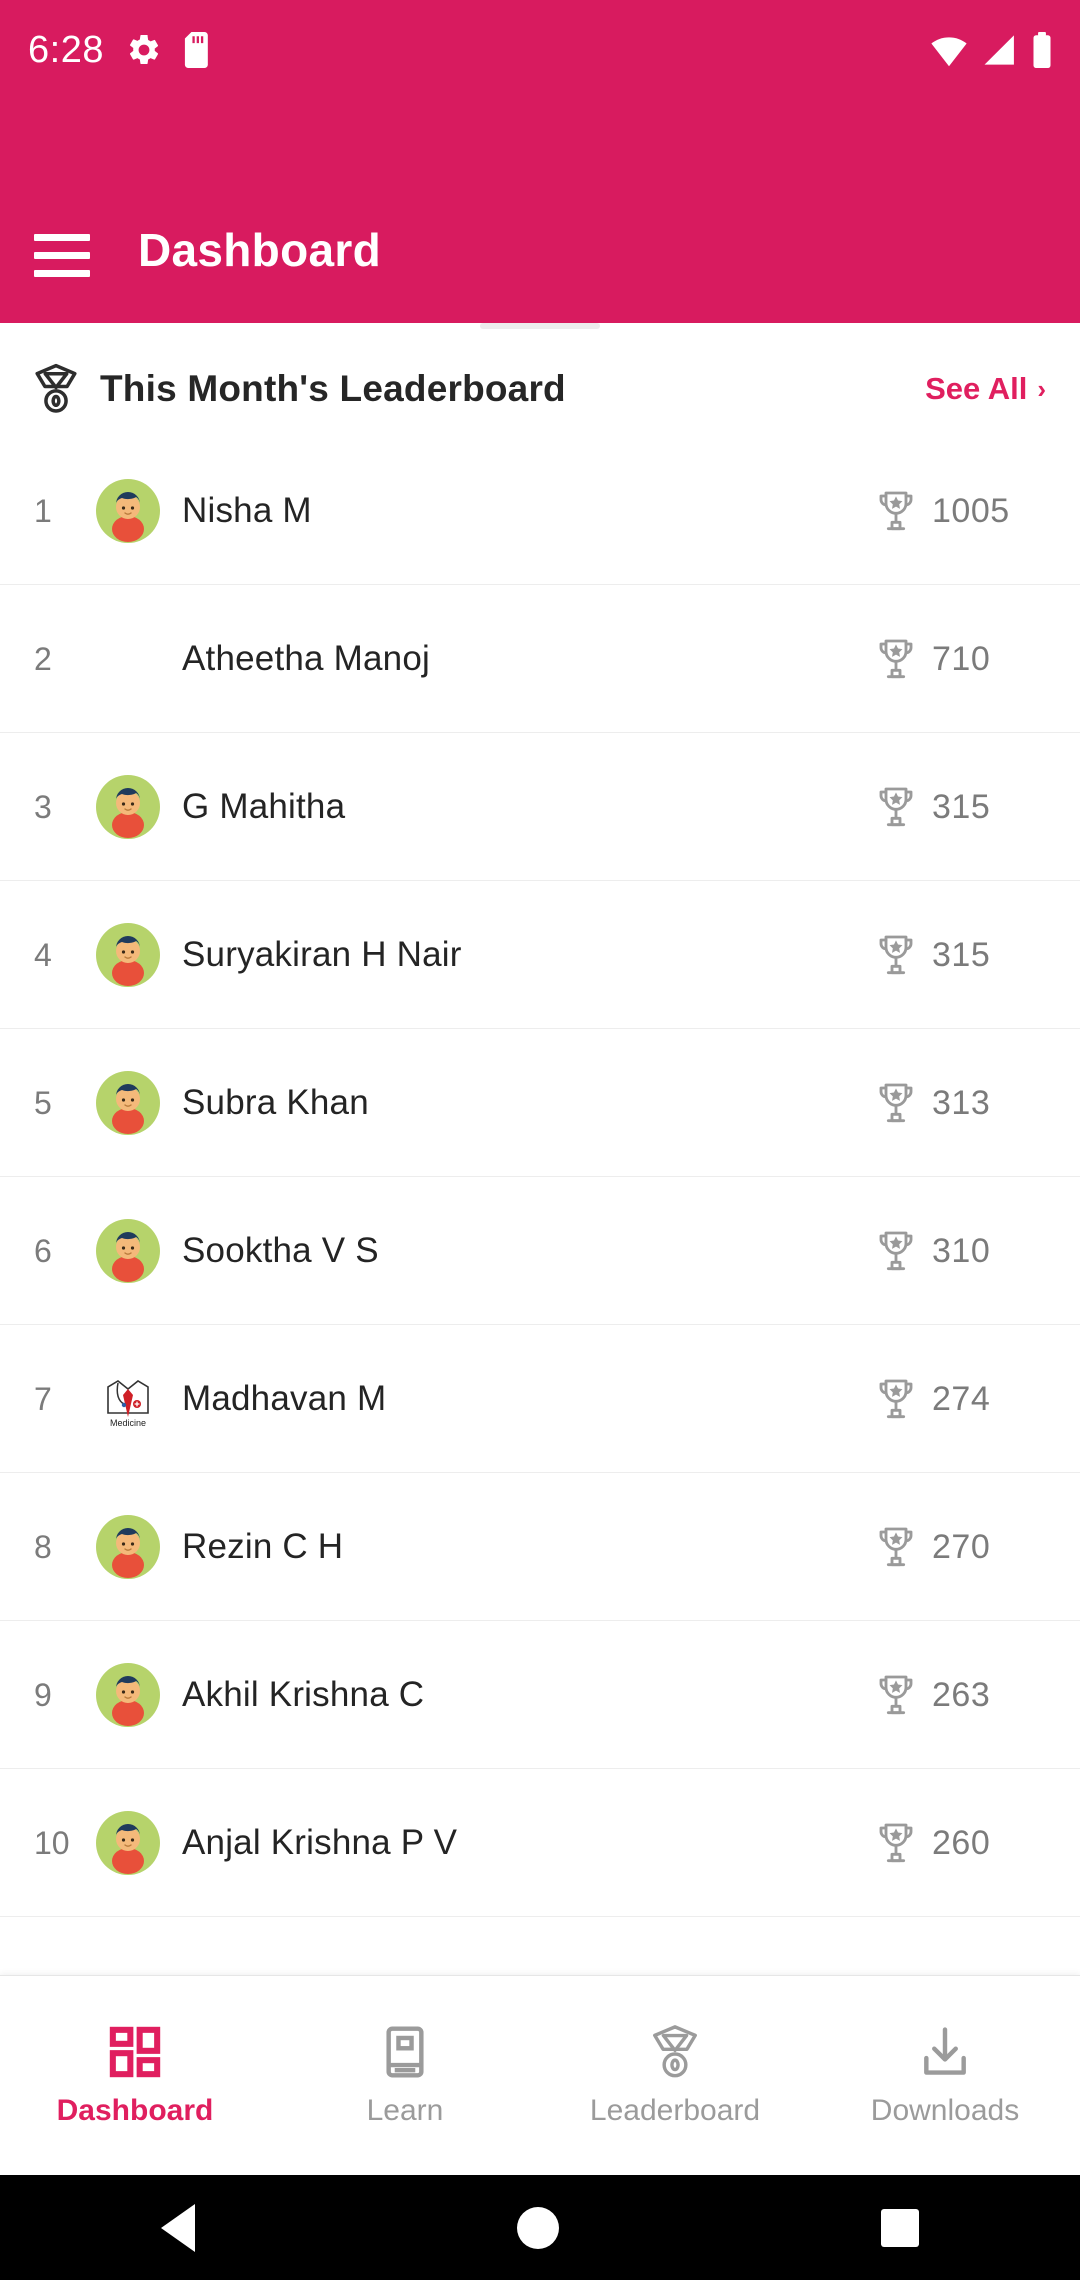 The image size is (1080, 2280). I want to click on participant-name: Subra Khan, so click(275, 1102).